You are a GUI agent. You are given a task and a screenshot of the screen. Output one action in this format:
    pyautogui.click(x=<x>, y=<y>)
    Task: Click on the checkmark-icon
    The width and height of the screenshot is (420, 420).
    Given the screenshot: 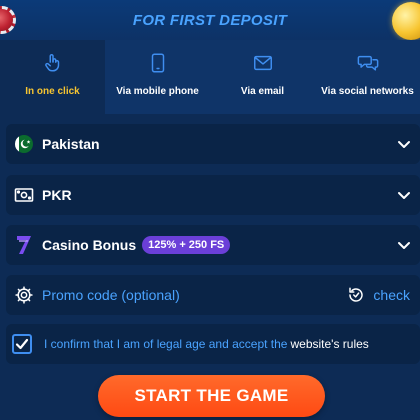 What is the action you would take?
    pyautogui.click(x=22, y=344)
    